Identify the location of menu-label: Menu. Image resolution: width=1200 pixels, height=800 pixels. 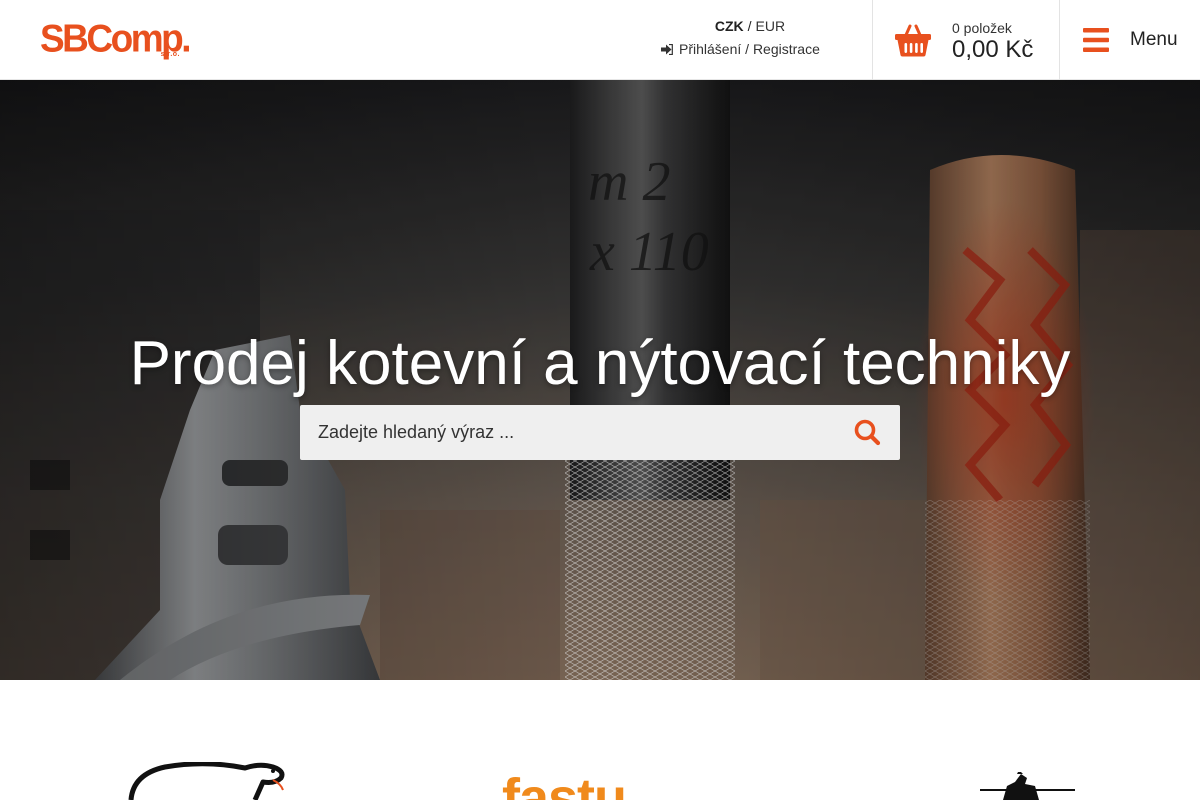
(1154, 39).